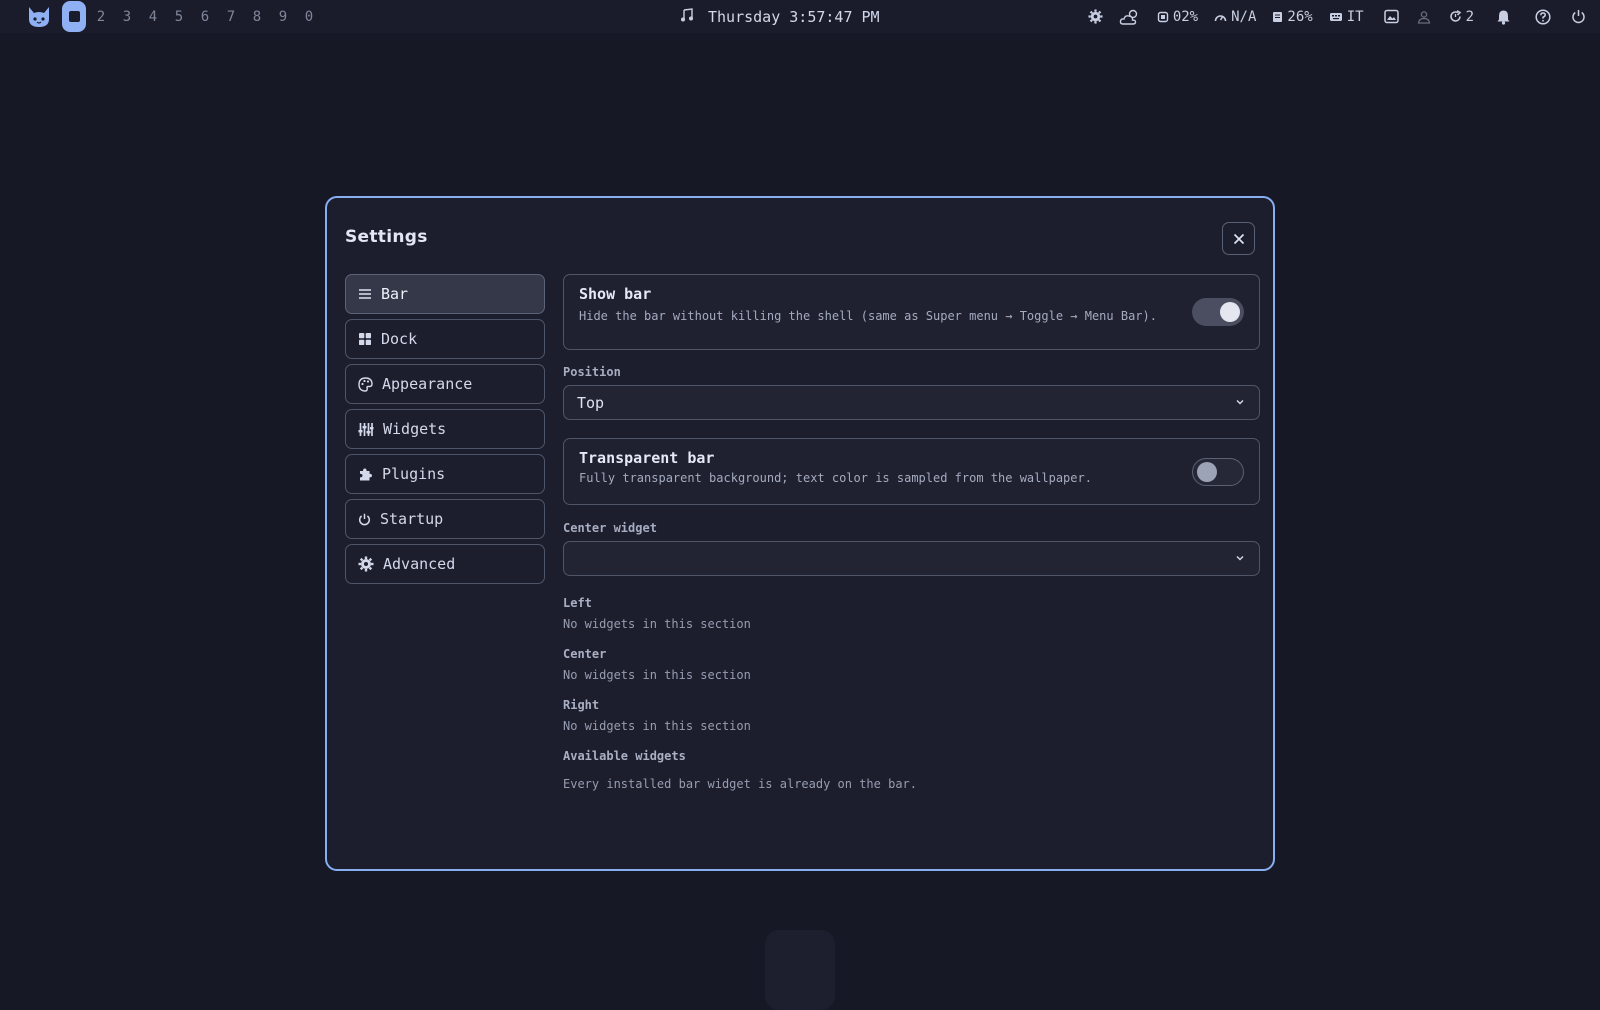 Image resolution: width=1600 pixels, height=1010 pixels. I want to click on nav-item-plugins: Plugins, so click(445, 474).